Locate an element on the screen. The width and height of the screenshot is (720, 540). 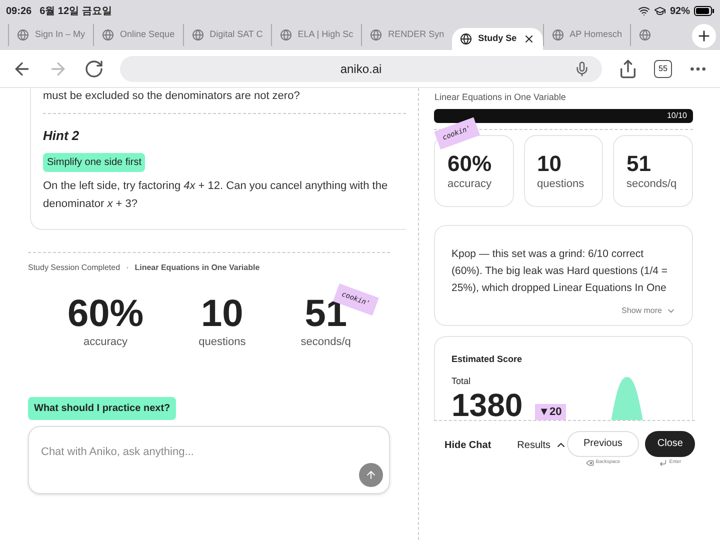
share-icon is located at coordinates (628, 68).